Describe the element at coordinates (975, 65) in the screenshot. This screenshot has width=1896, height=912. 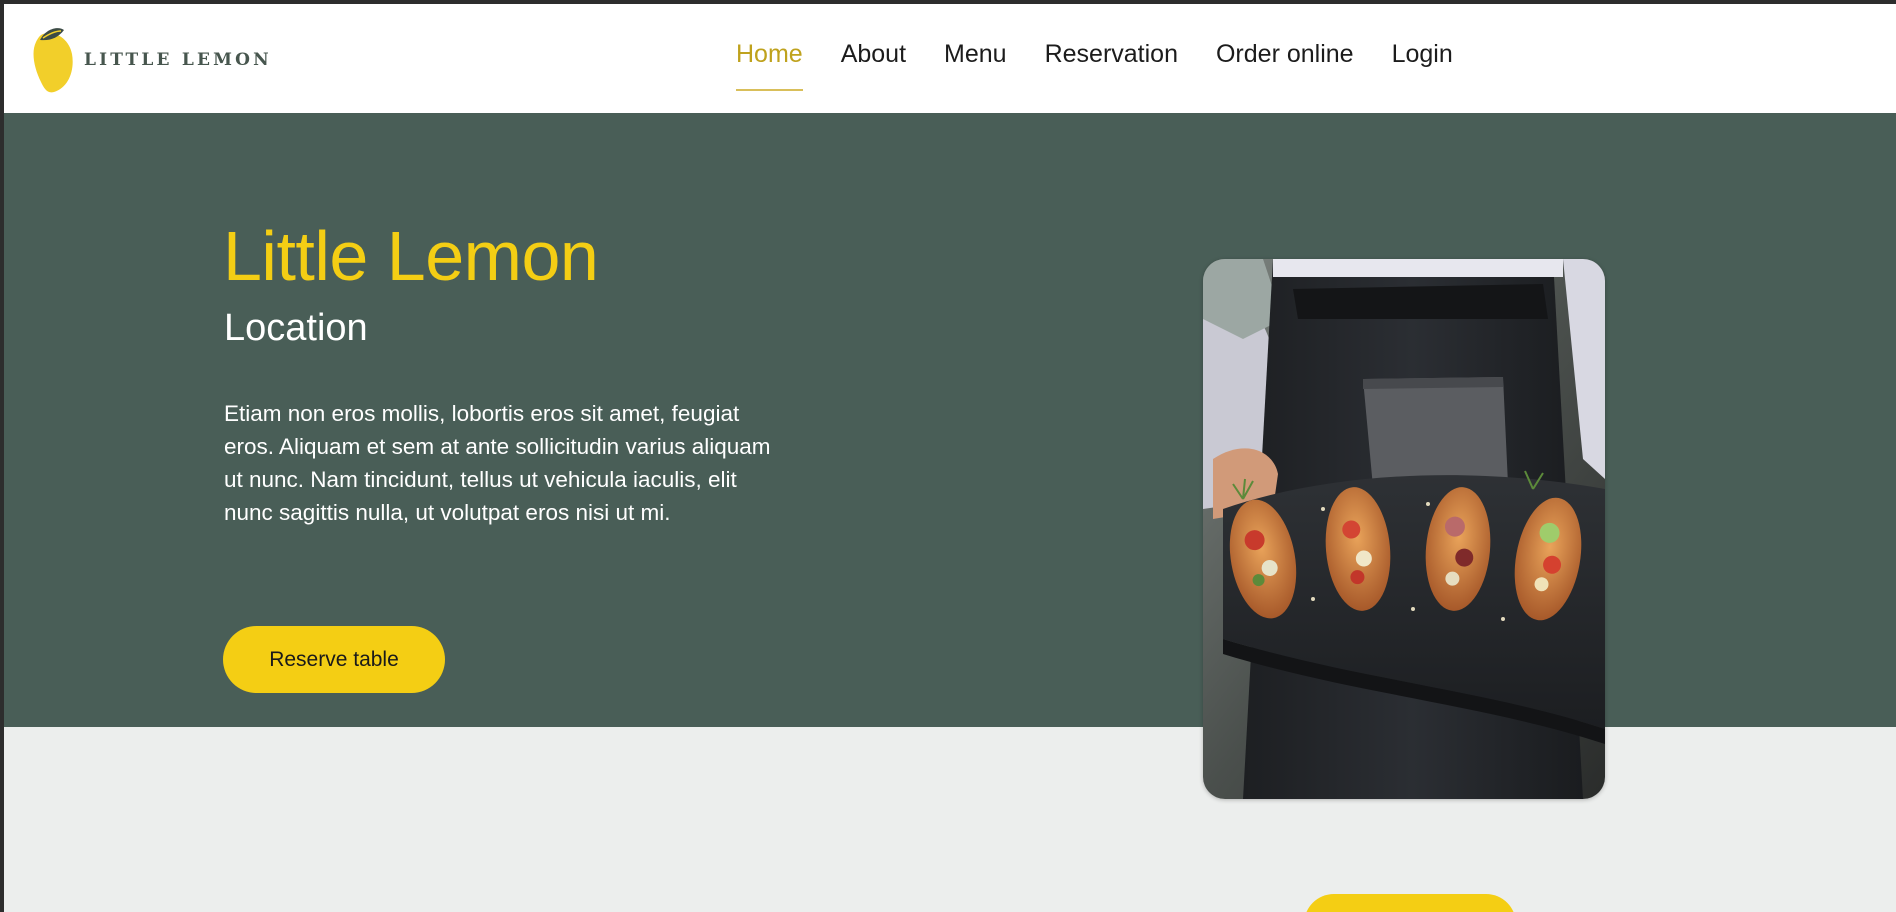
I see `nav-menu: Menu` at that location.